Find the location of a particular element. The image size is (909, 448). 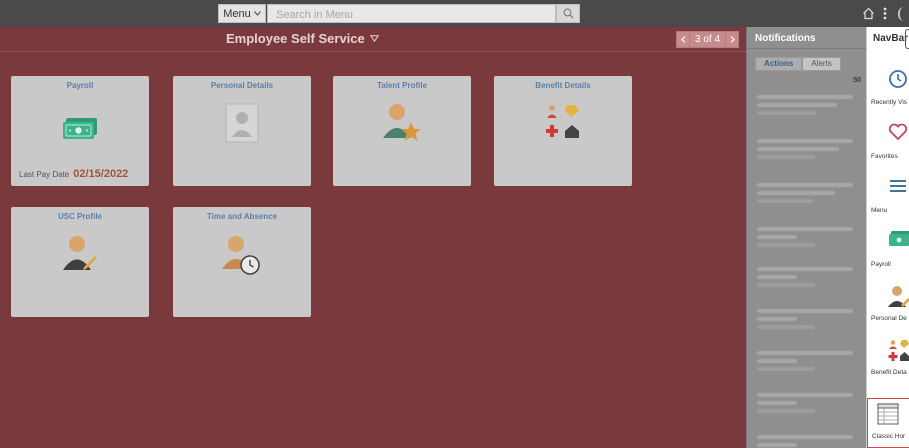

navbar-item-label: Menu is located at coordinates (879, 210).